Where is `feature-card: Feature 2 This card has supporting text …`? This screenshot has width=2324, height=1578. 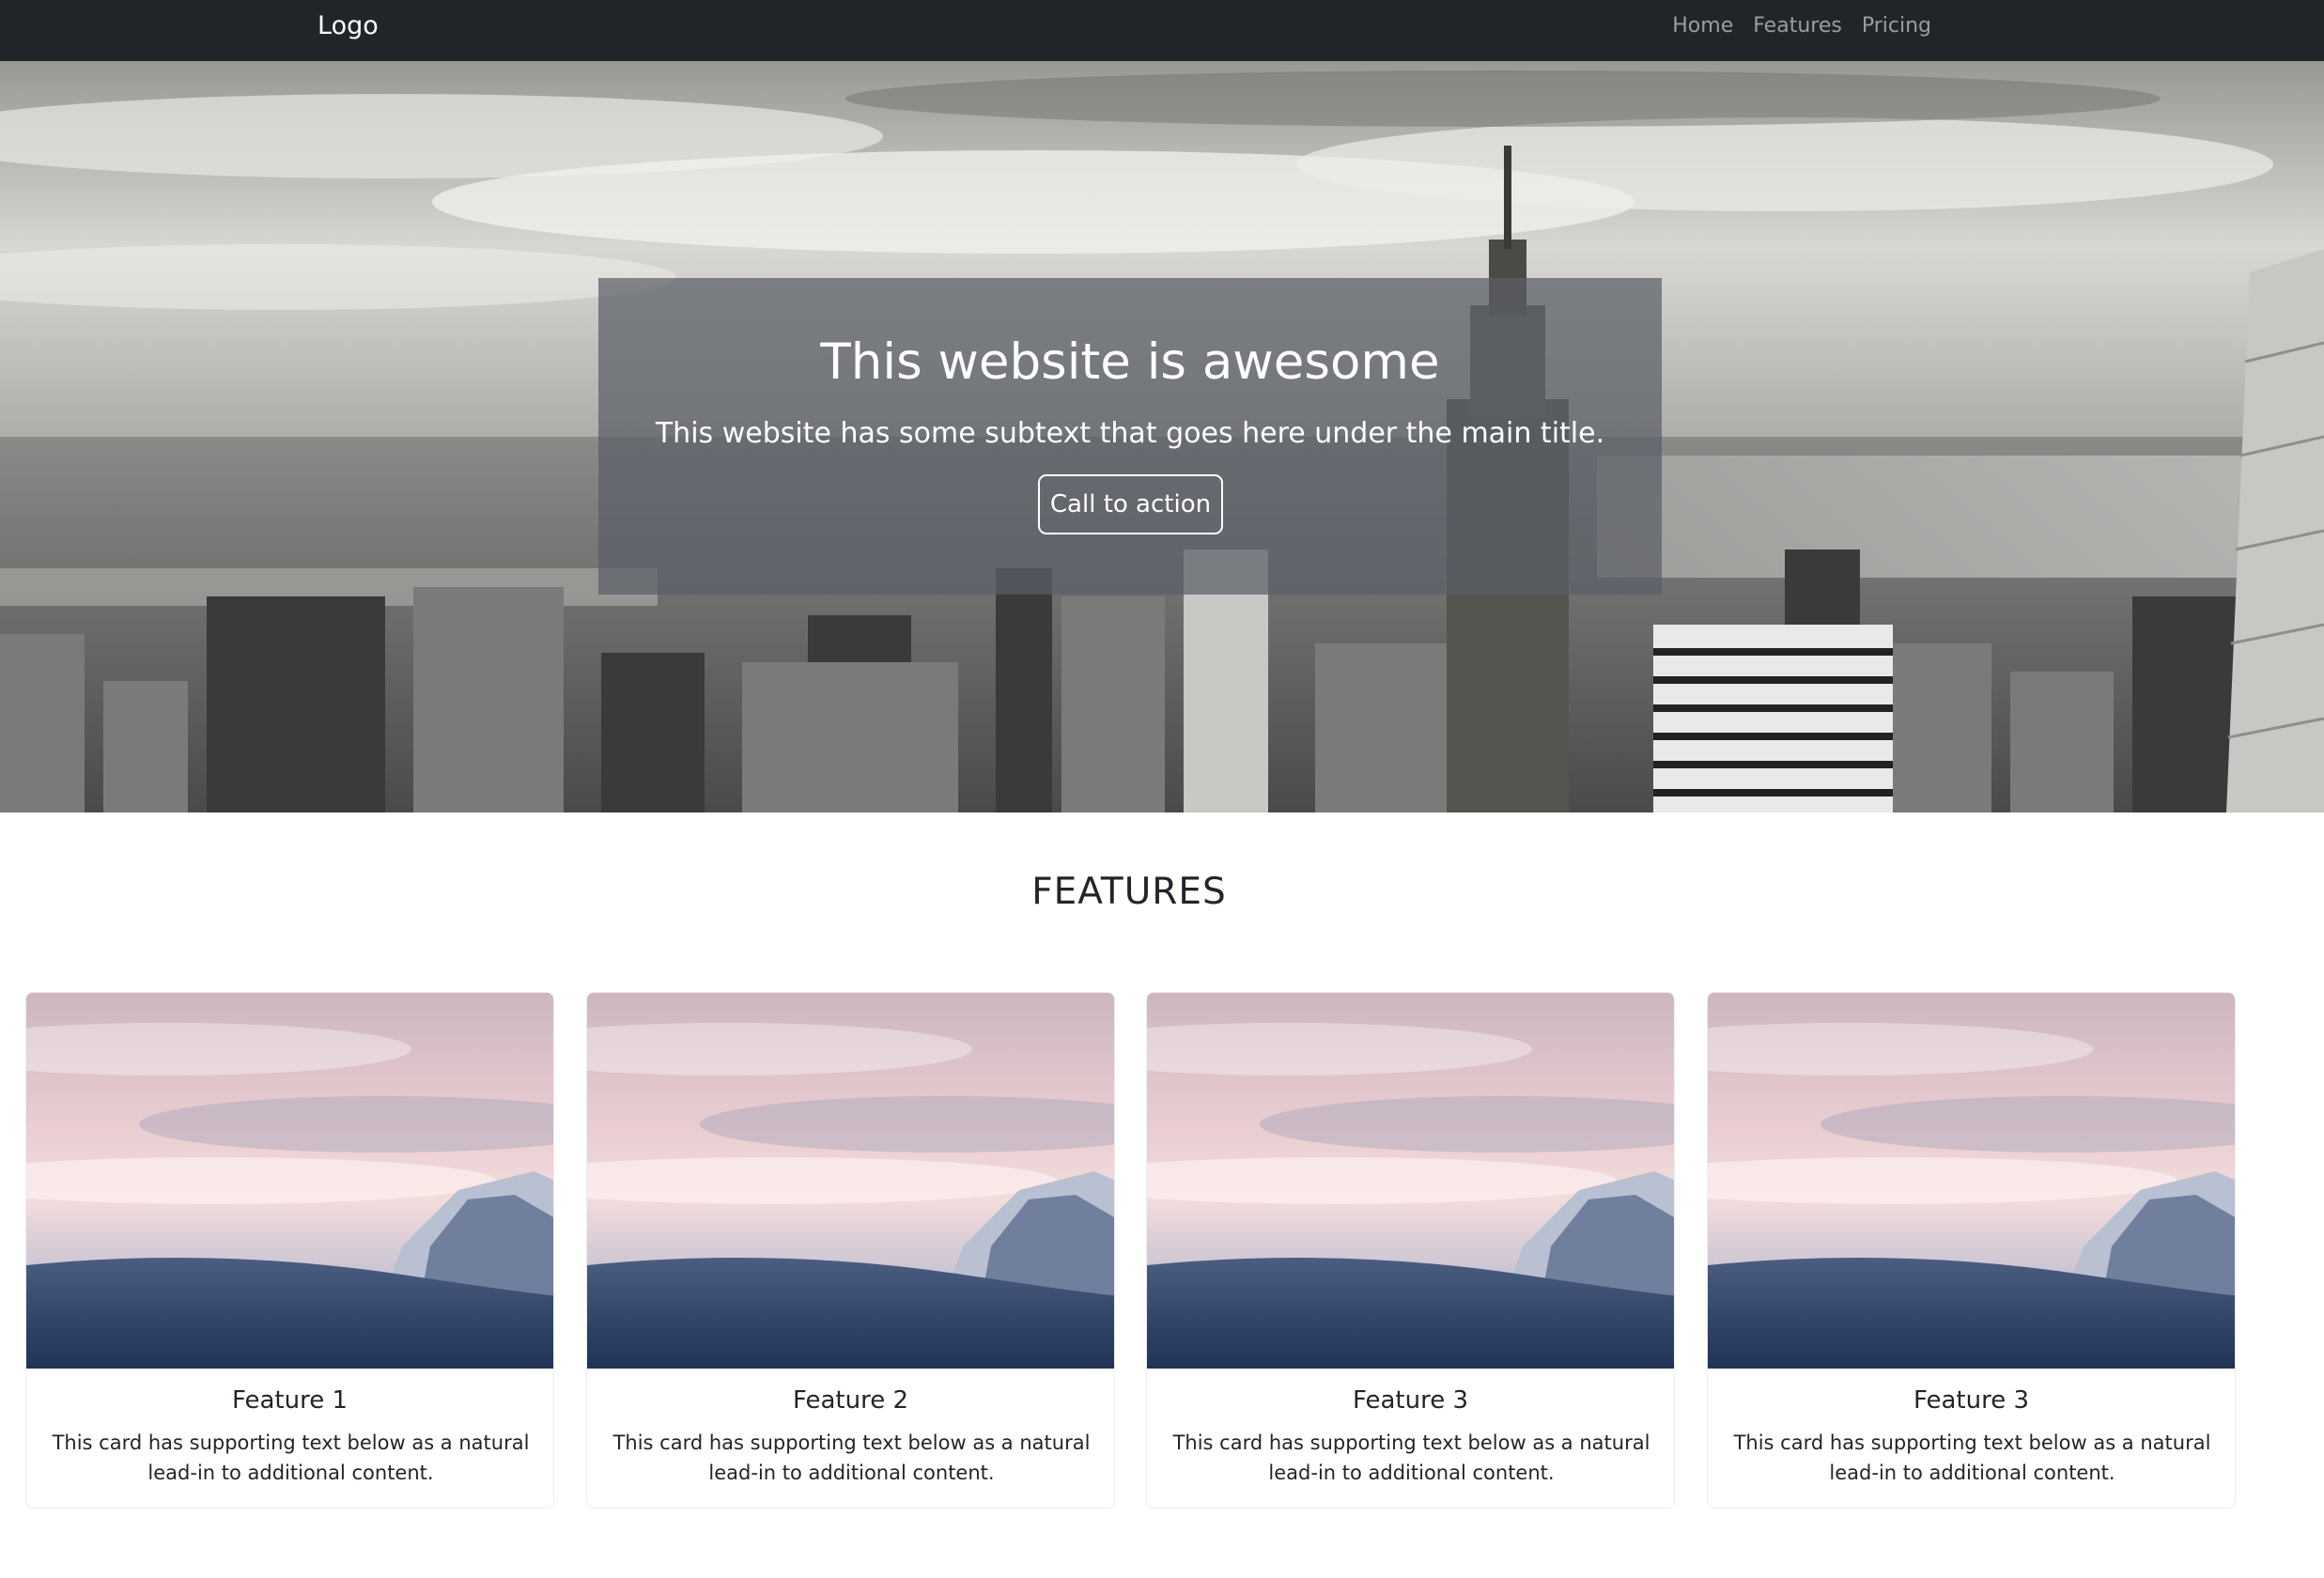
feature-card: Feature 2 This card has supporting text … is located at coordinates (850, 1250).